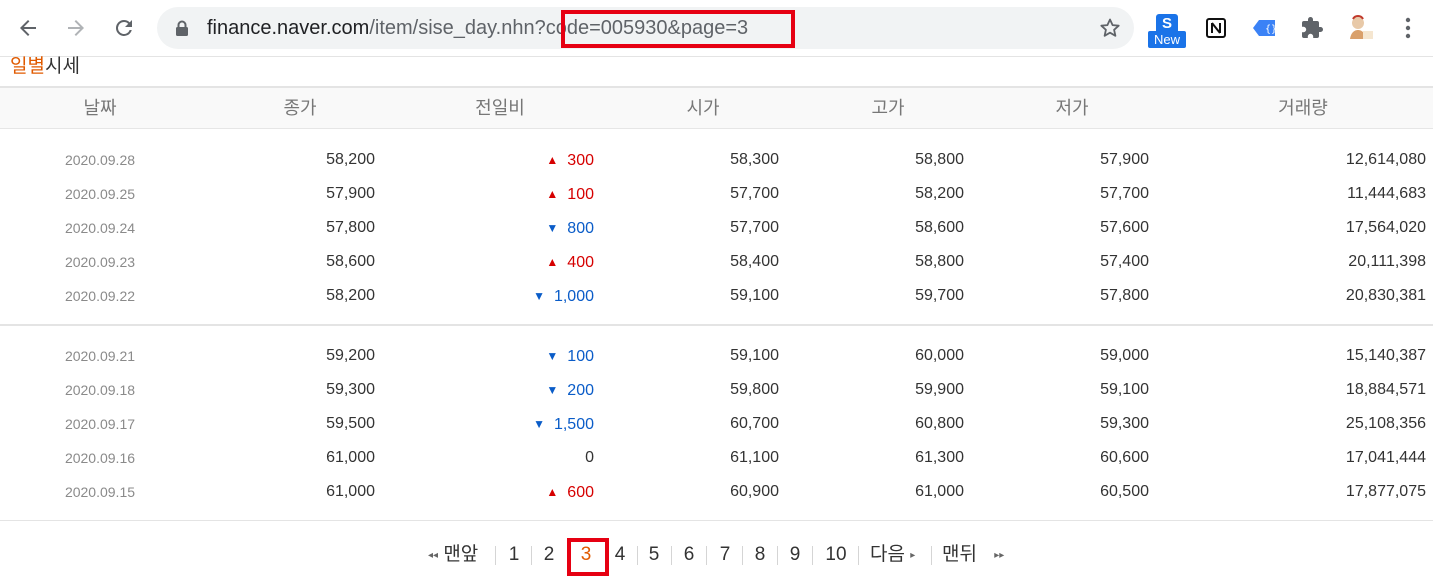  What do you see at coordinates (754, 227) in the screenshot?
I see `cell-open: 57,700` at bounding box center [754, 227].